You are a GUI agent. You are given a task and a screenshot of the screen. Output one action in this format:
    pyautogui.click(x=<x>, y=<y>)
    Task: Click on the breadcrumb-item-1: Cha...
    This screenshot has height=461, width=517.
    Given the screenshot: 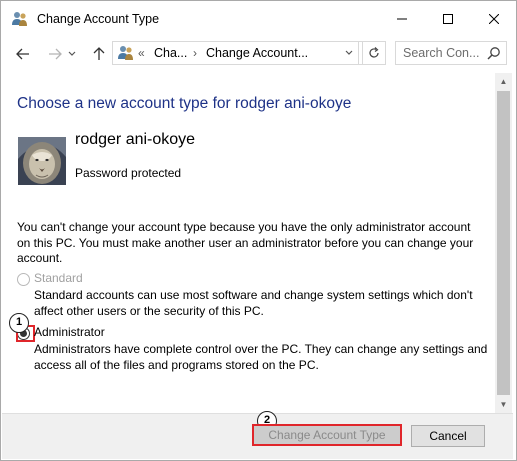 What is the action you would take?
    pyautogui.click(x=170, y=53)
    